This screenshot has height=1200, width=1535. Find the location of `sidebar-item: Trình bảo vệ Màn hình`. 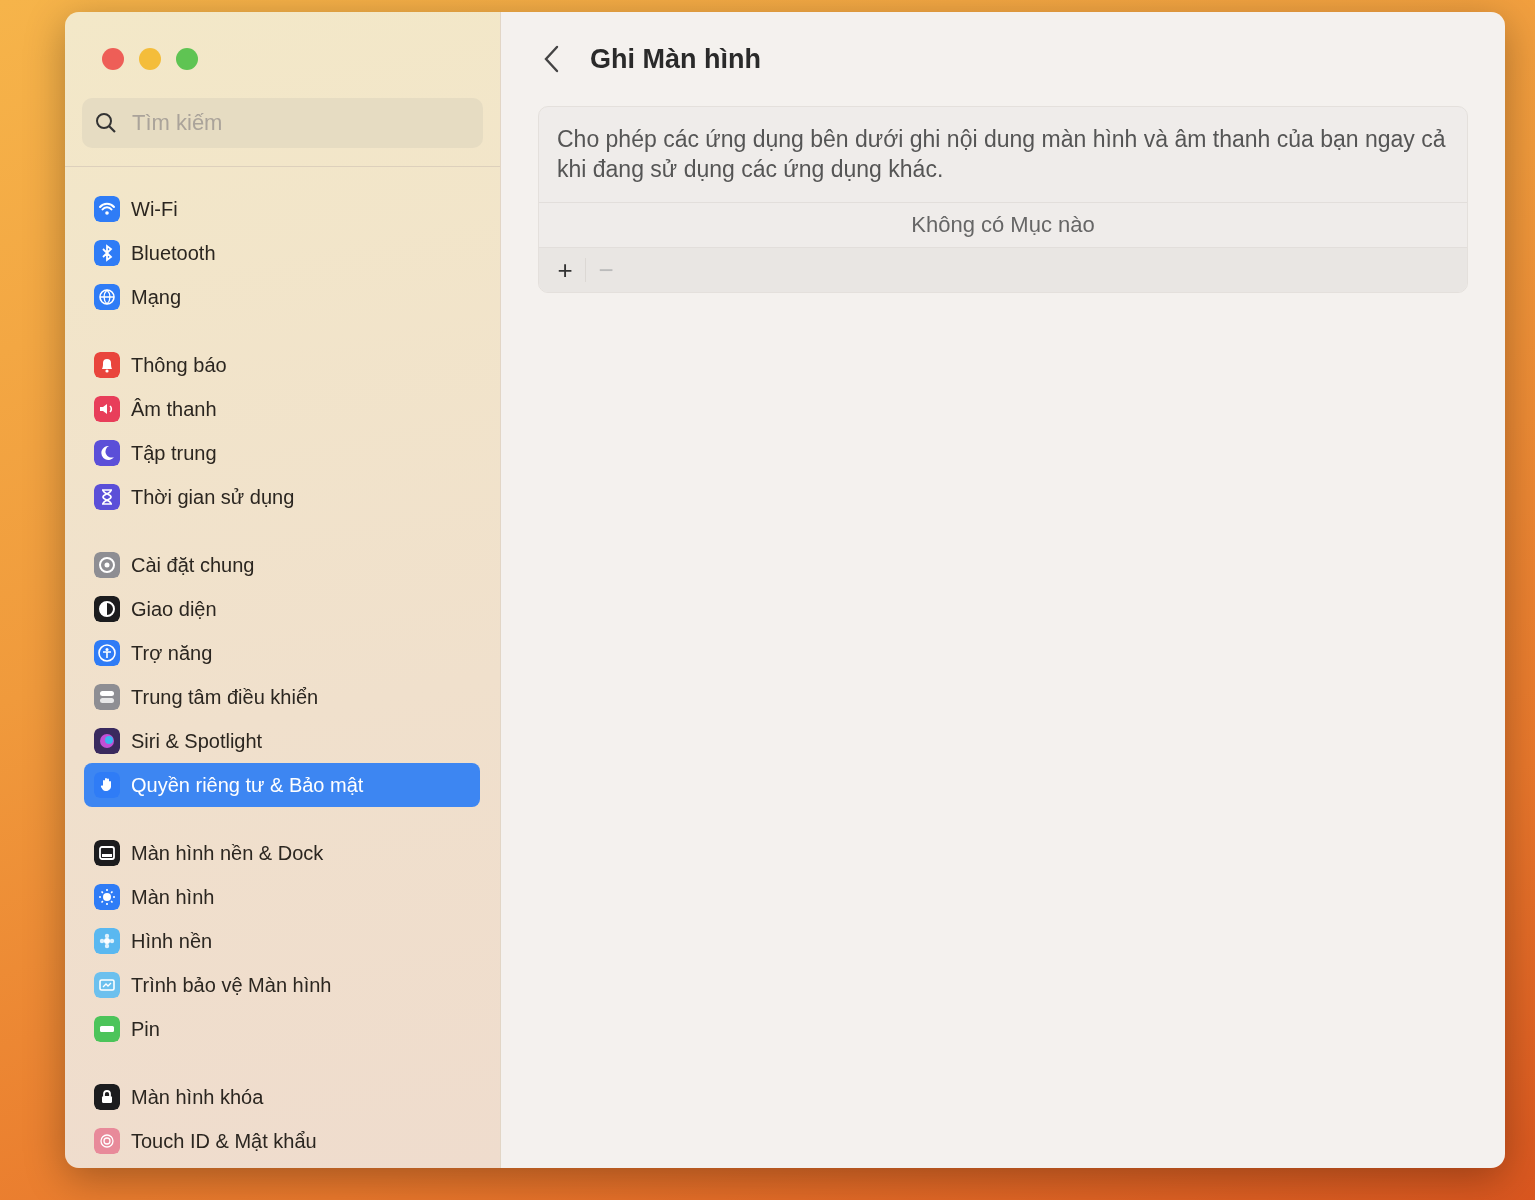

sidebar-item: Trình bảo vệ Màn hình is located at coordinates (282, 985).